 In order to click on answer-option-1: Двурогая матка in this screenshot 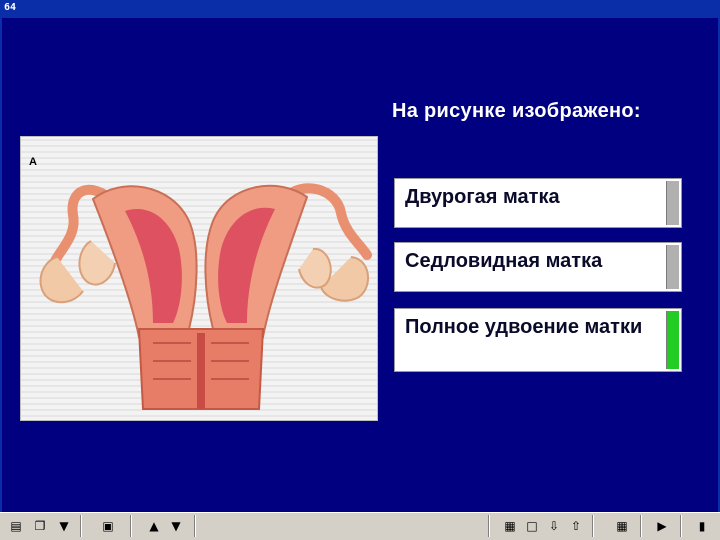, I will do `click(538, 203)`.